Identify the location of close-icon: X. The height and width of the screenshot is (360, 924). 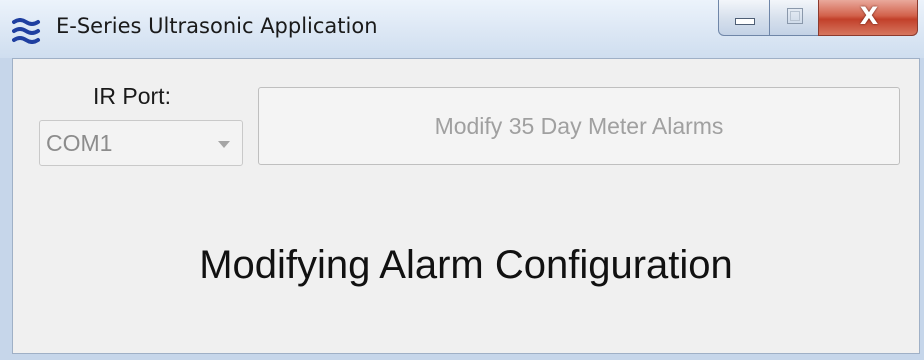
(869, 16).